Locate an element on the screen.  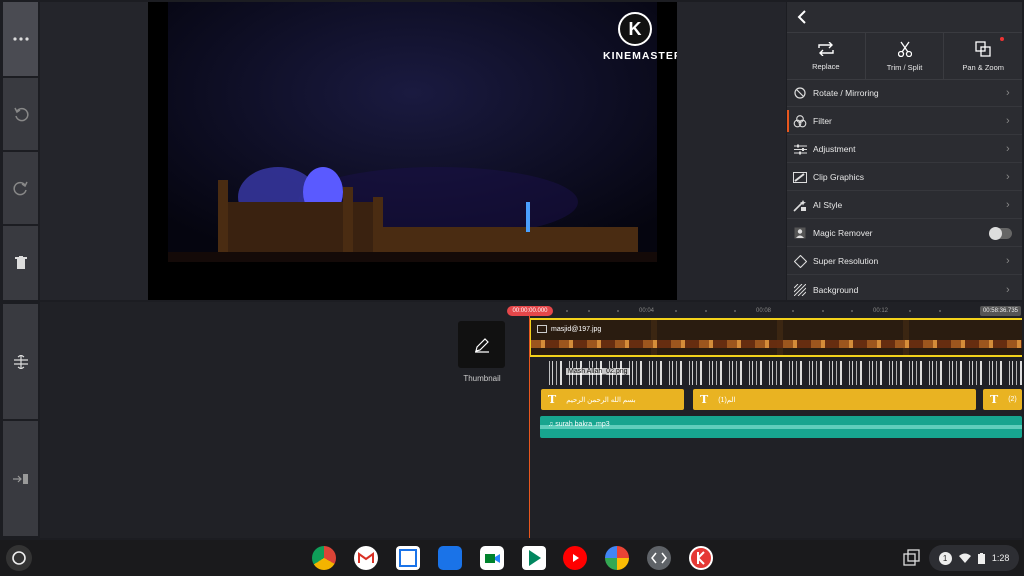
redo-button is located at coordinates (20, 188).